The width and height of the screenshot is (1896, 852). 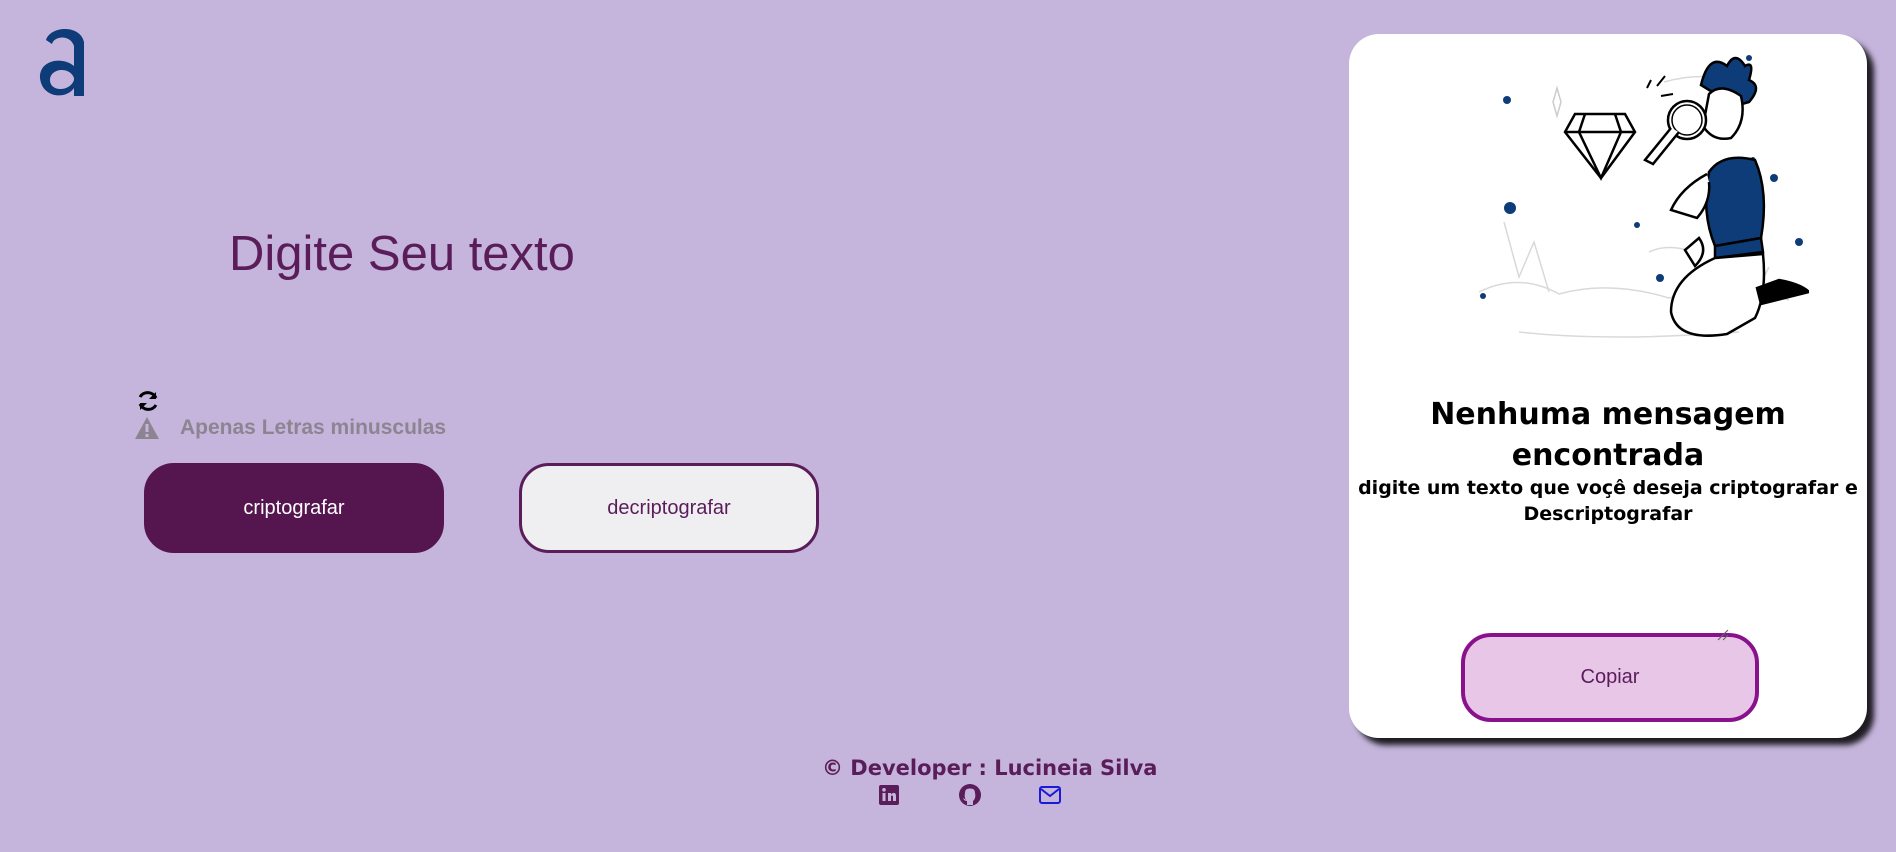 I want to click on warning-text: Apenas Letras minusculas, so click(x=313, y=427).